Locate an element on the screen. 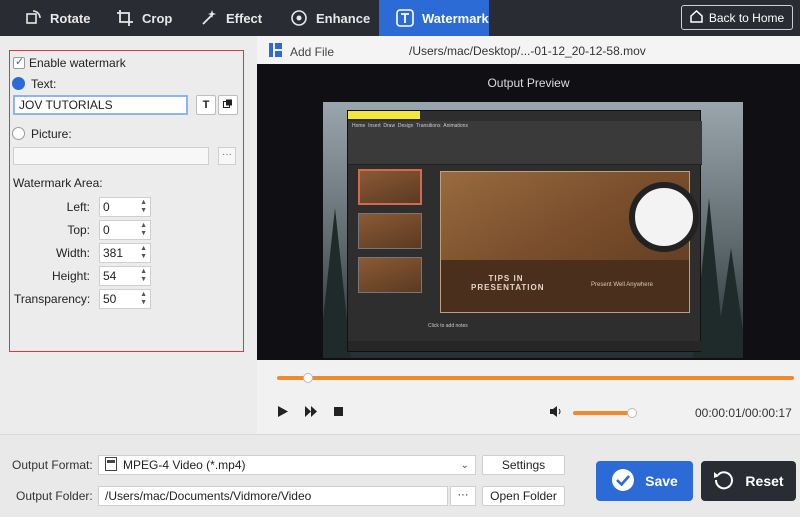  output-folder-input: /Users/mac/Documents/Vidmore/Video is located at coordinates (273, 496).